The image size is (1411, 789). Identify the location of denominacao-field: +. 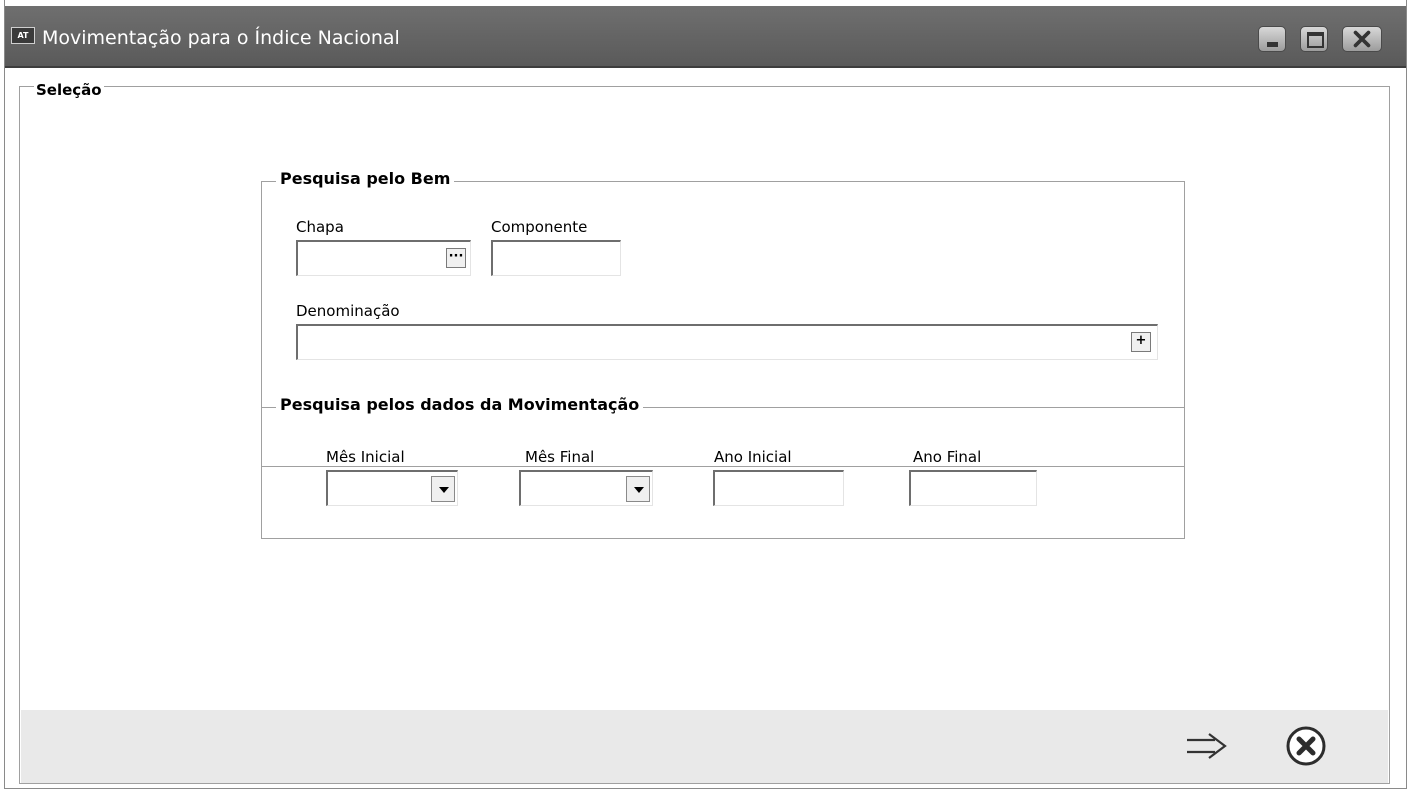
(727, 342).